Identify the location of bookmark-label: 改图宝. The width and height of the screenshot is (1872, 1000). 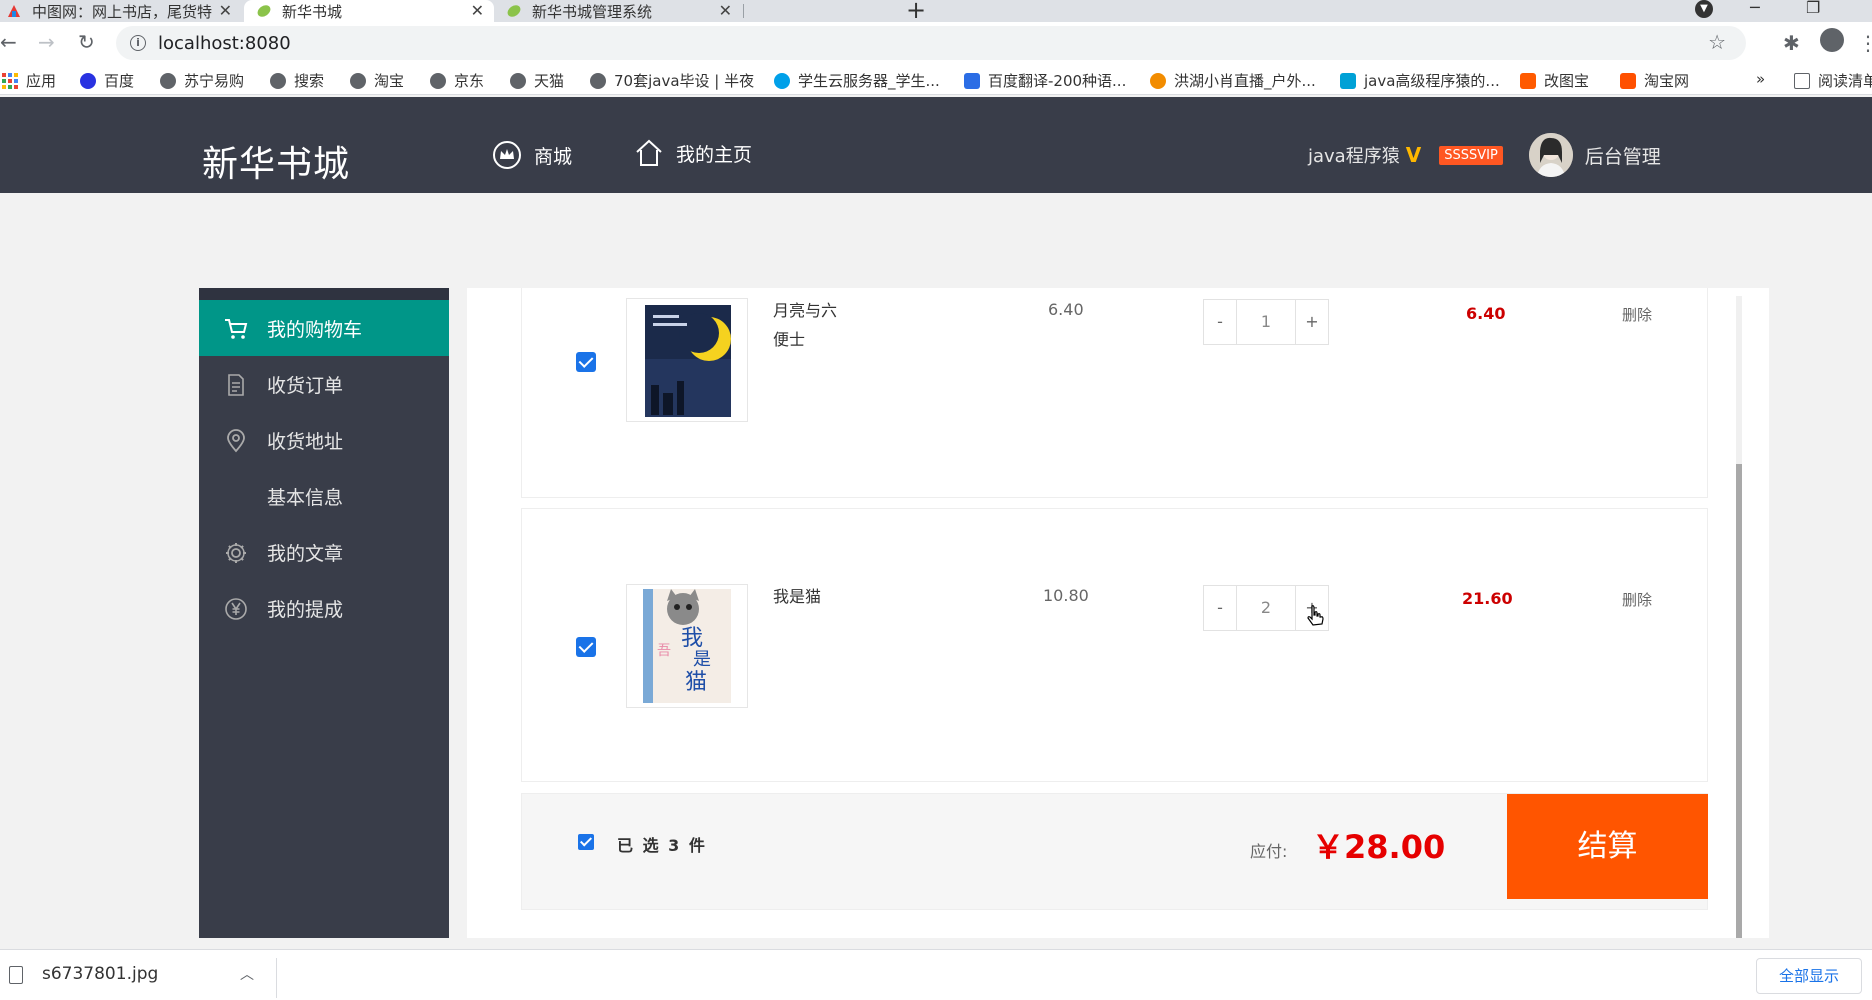
(1567, 81).